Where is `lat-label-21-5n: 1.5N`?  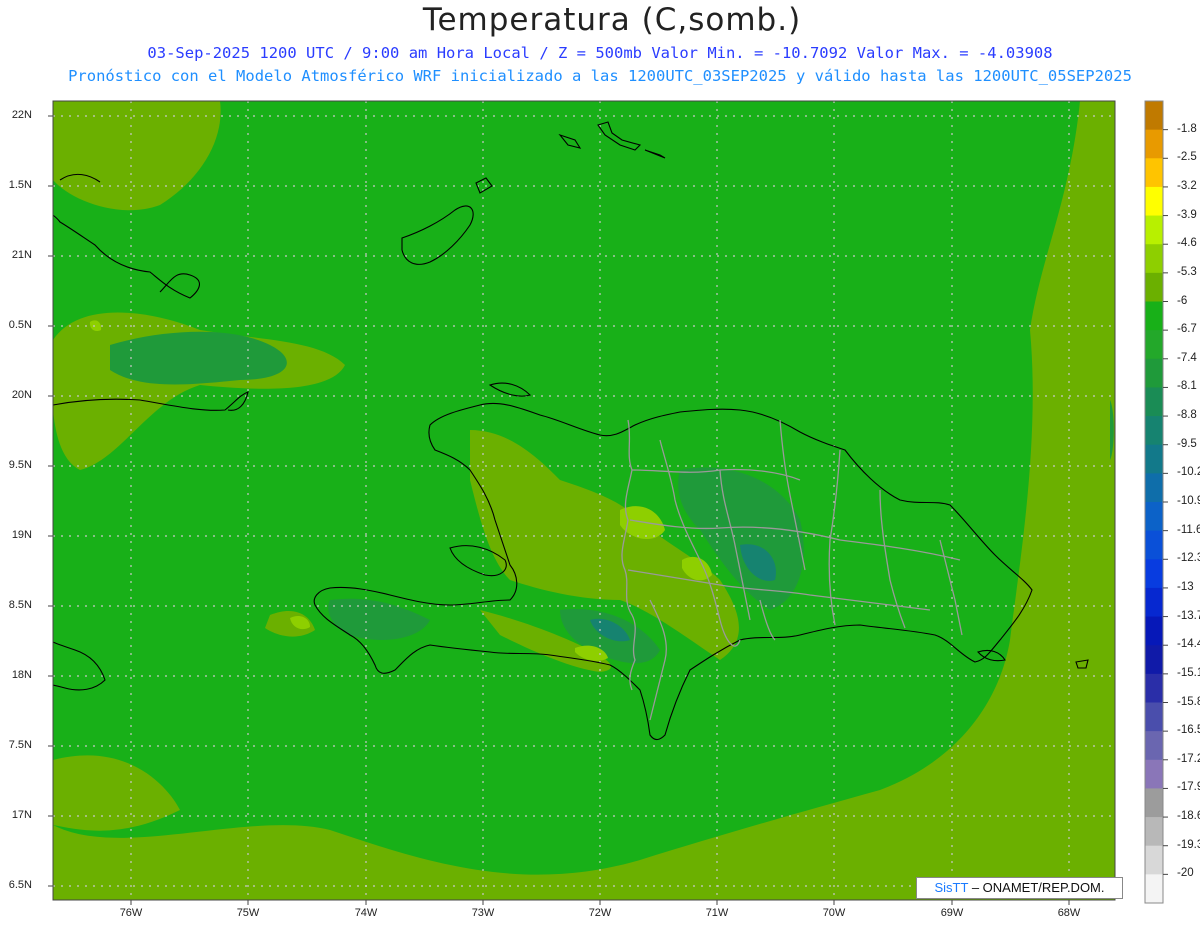
lat-label-21-5n: 1.5N is located at coordinates (20, 185).